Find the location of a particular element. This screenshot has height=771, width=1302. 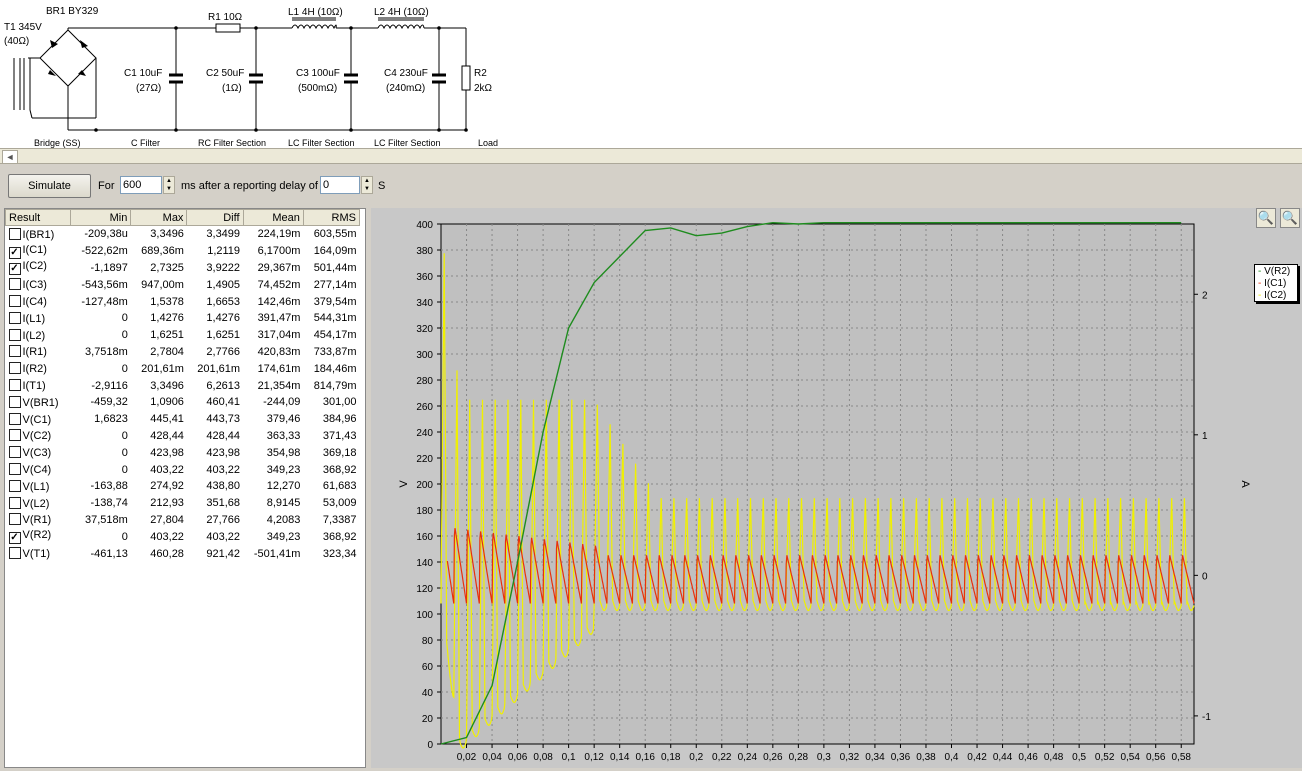

result-name-cell: I(L1) is located at coordinates (38, 318).